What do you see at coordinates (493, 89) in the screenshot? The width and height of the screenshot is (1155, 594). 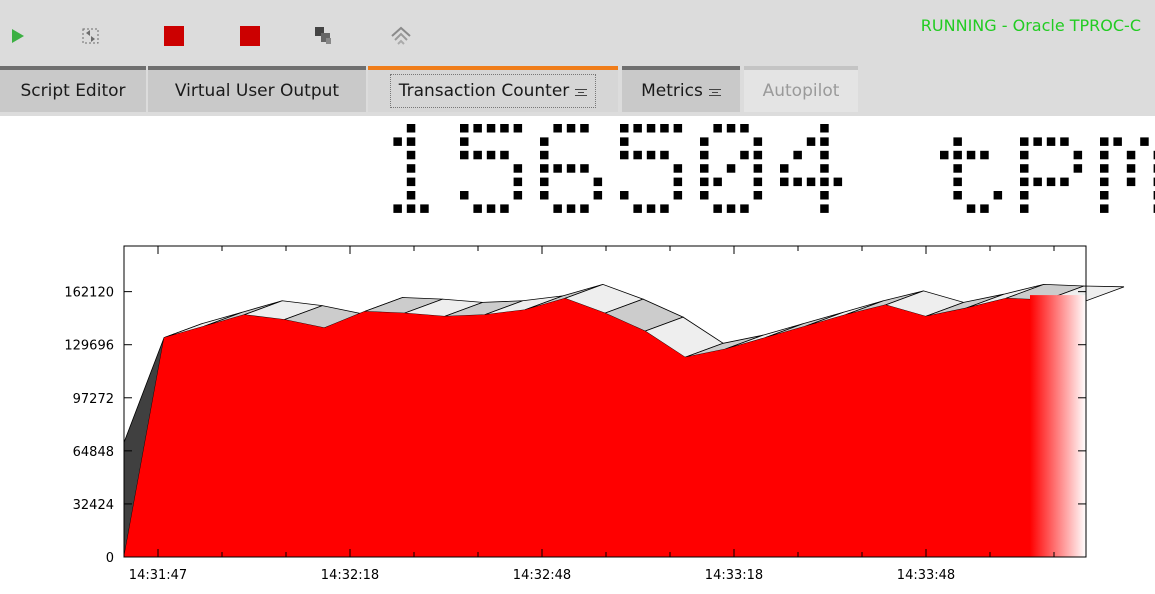 I see `tab-transaction-counter: Transaction Counter` at bounding box center [493, 89].